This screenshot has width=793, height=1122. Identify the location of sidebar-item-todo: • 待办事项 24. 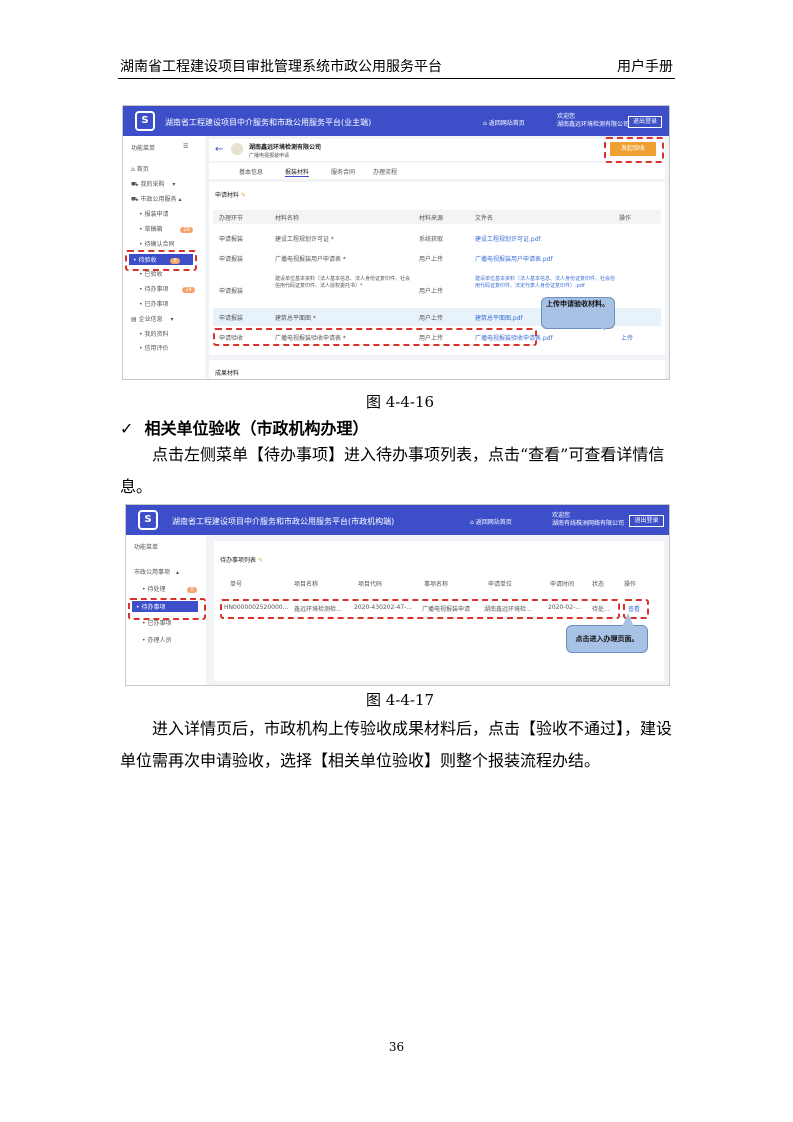
(167, 288).